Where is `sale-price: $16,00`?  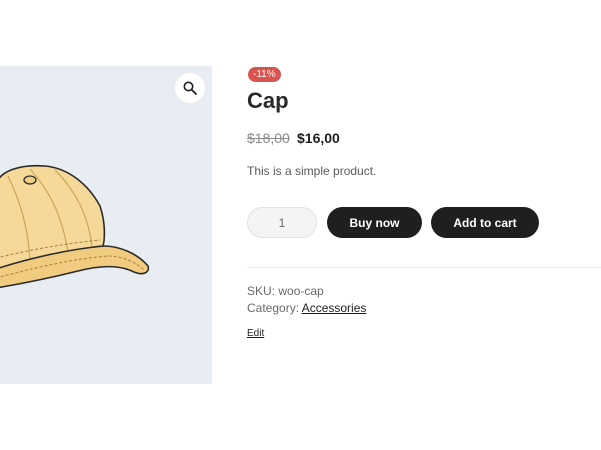 sale-price: $16,00 is located at coordinates (318, 138).